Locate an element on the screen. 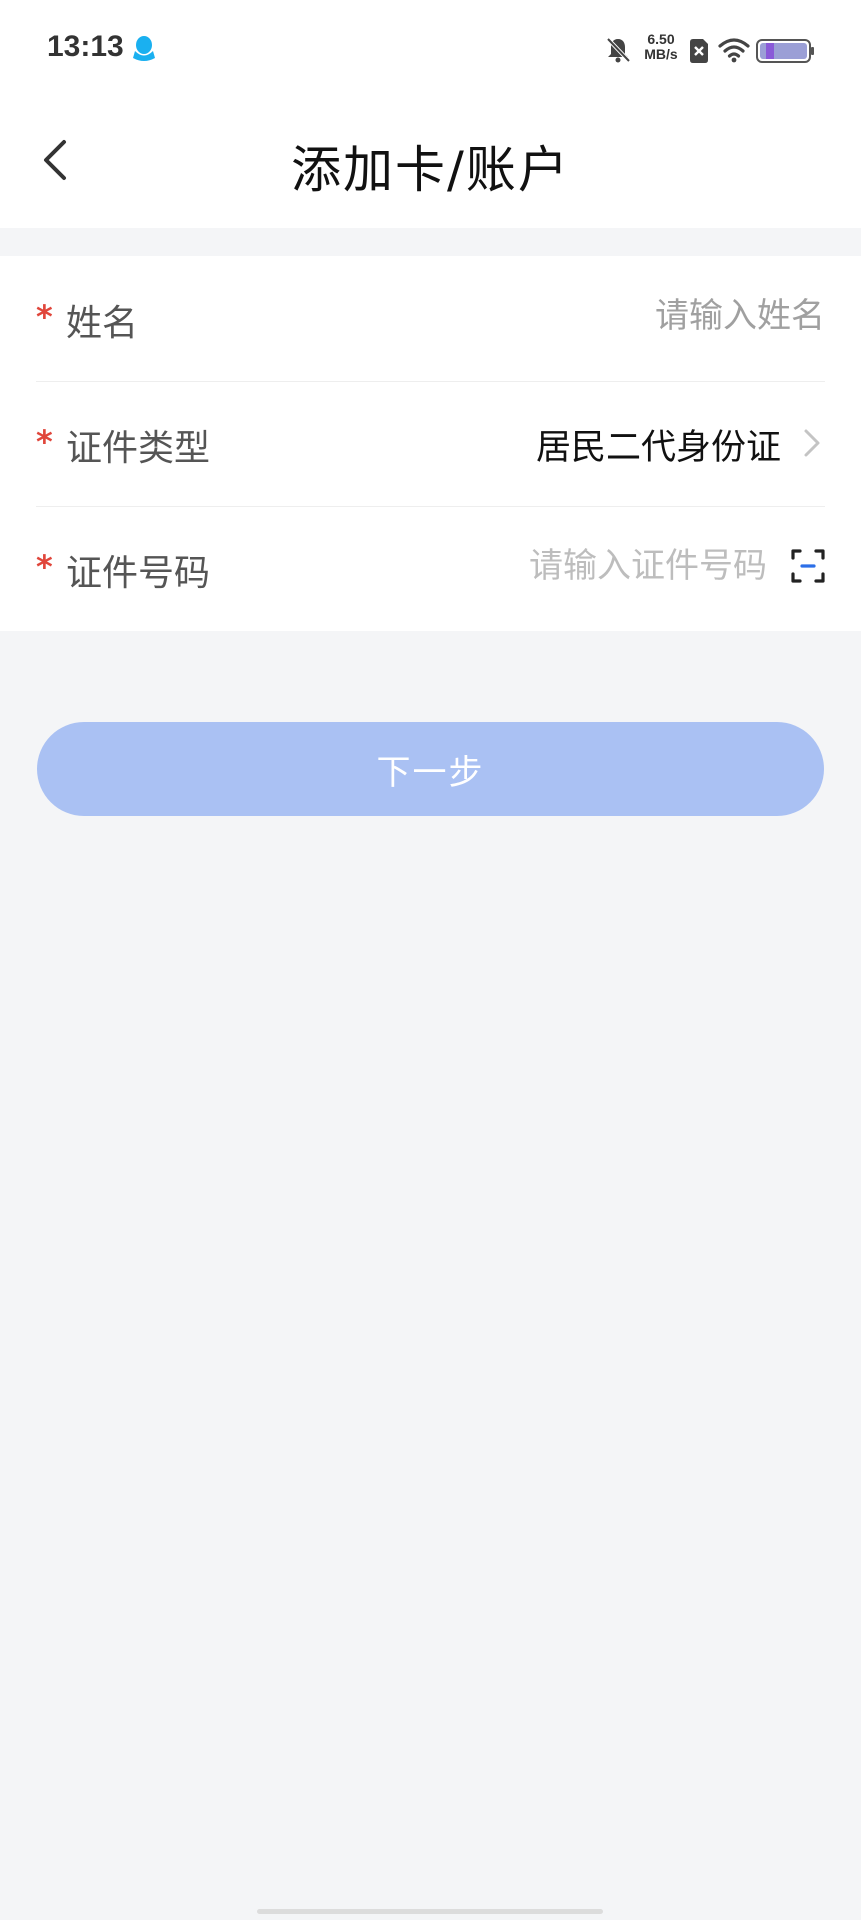 This screenshot has width=861, height=1920. id-number-input is located at coordinates (617, 566).